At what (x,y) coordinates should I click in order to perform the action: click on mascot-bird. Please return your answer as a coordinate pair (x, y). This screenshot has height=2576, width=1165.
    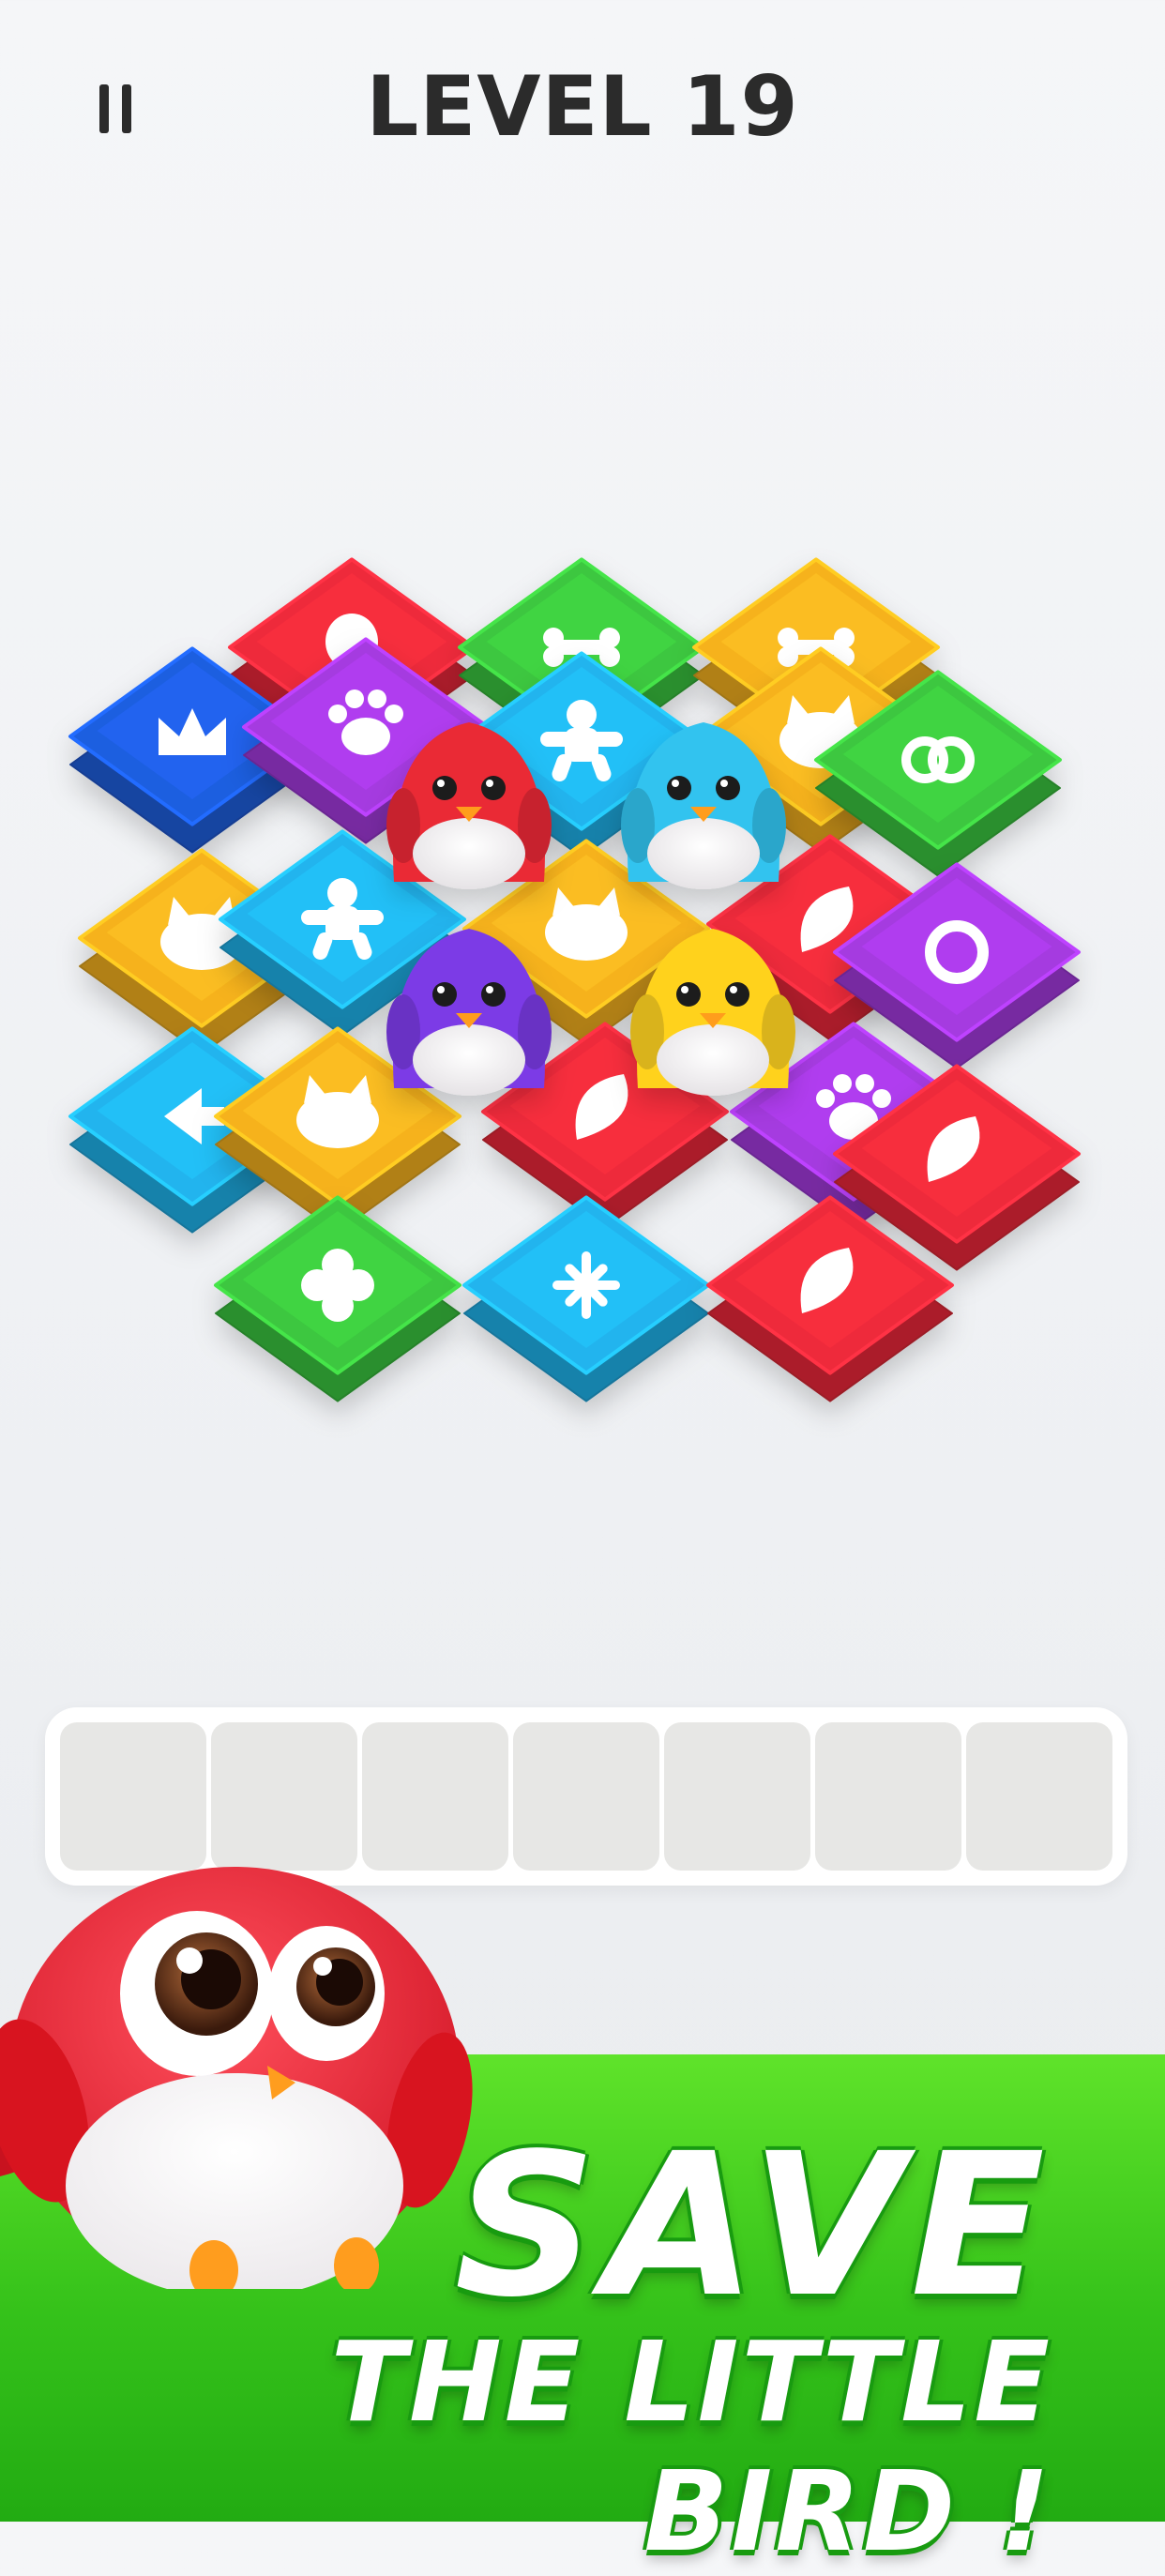
    Looking at the image, I should click on (236, 2078).